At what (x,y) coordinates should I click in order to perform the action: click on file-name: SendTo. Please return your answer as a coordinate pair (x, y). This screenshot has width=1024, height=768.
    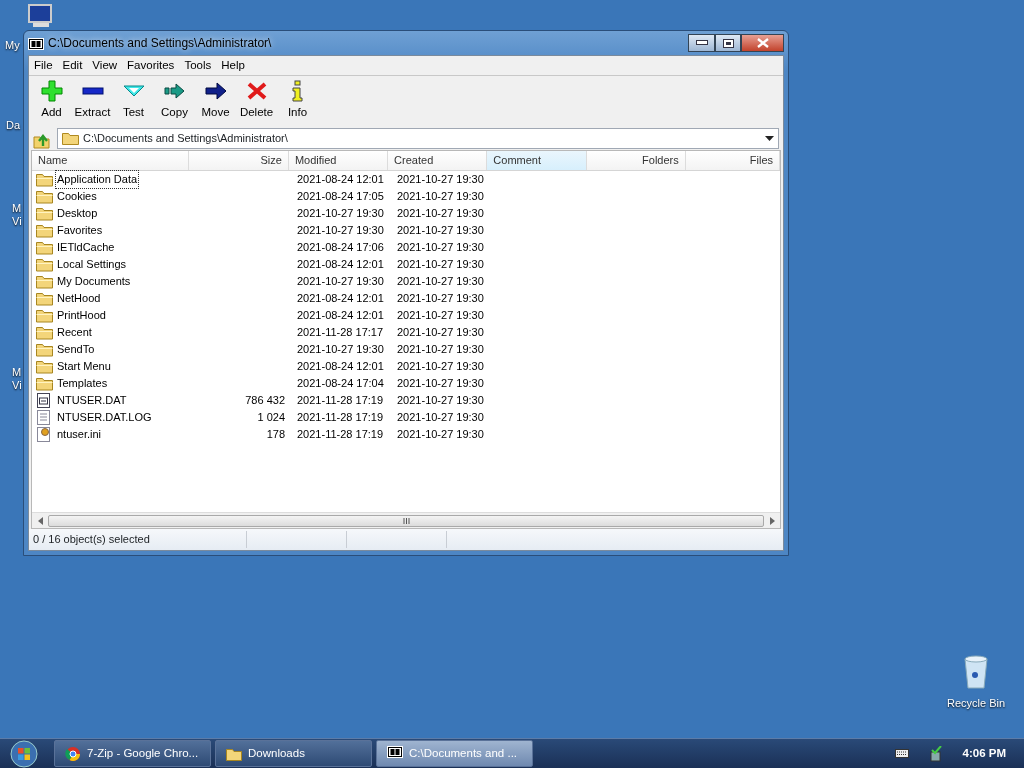
    Looking at the image, I should click on (76, 349).